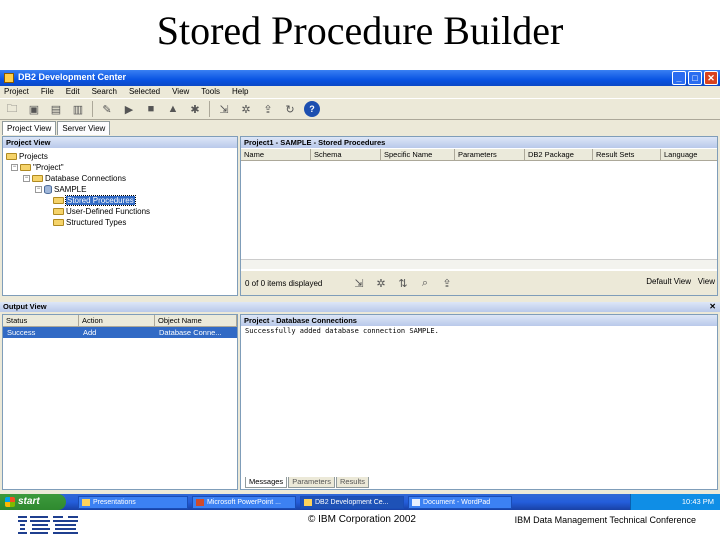 The width and height of the screenshot is (720, 540). I want to click on output-close-icon: ✕, so click(712, 307).